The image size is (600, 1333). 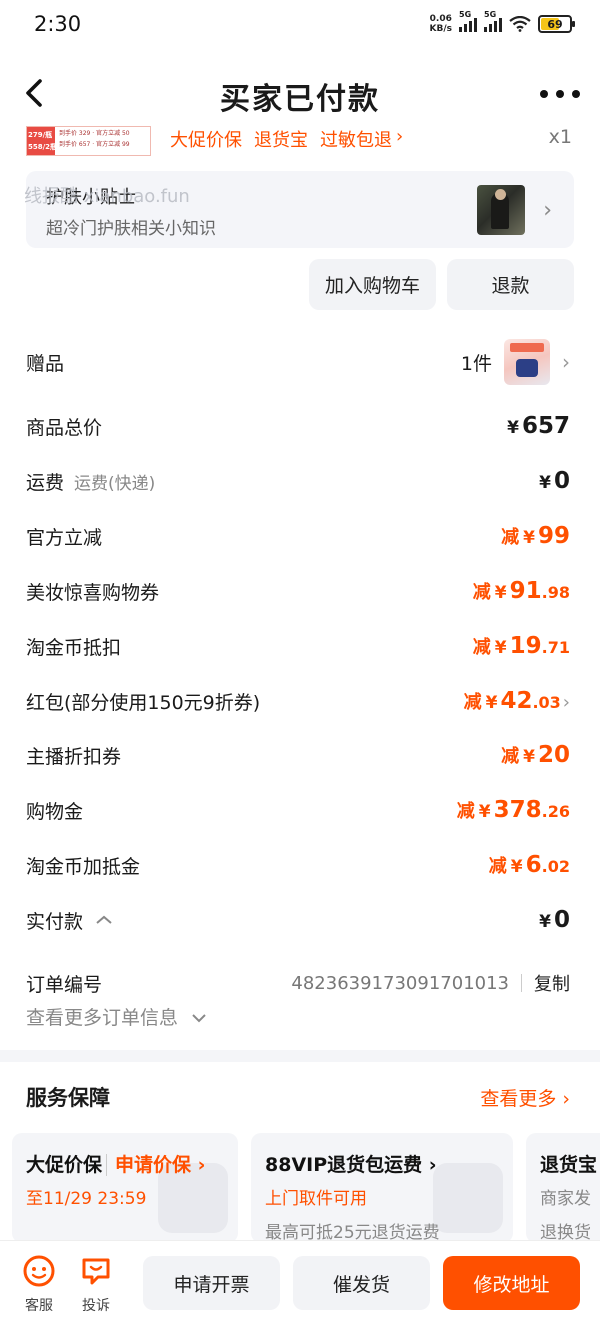 I want to click on shipping-row: 运费 运费(快递) ¥0, so click(x=298, y=481).